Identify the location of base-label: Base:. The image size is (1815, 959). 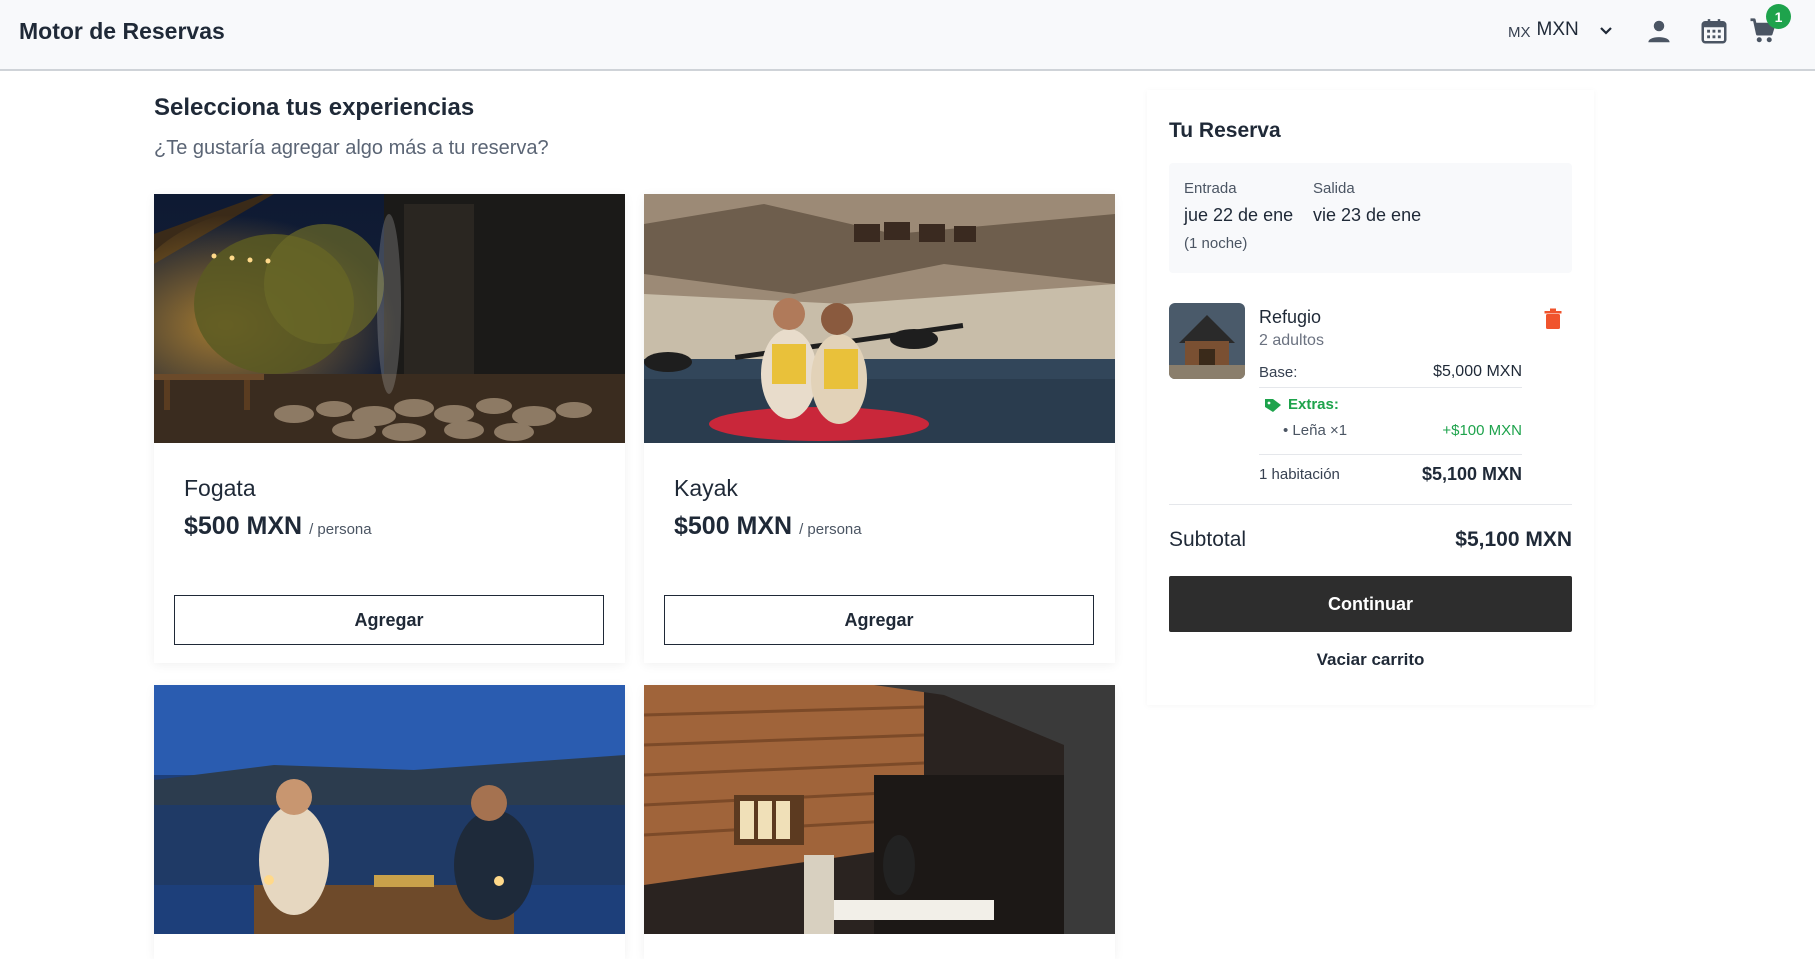
(1278, 372).